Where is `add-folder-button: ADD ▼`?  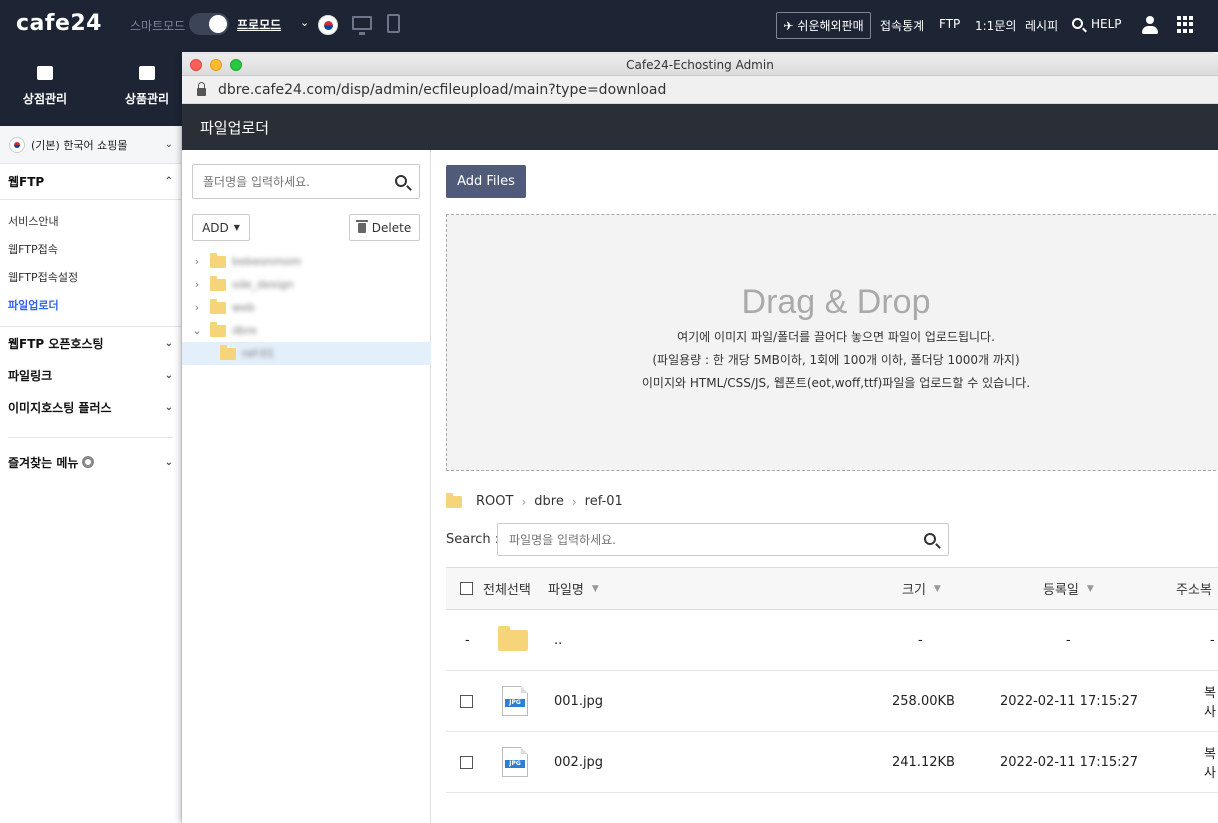 add-folder-button: ADD ▼ is located at coordinates (221, 227).